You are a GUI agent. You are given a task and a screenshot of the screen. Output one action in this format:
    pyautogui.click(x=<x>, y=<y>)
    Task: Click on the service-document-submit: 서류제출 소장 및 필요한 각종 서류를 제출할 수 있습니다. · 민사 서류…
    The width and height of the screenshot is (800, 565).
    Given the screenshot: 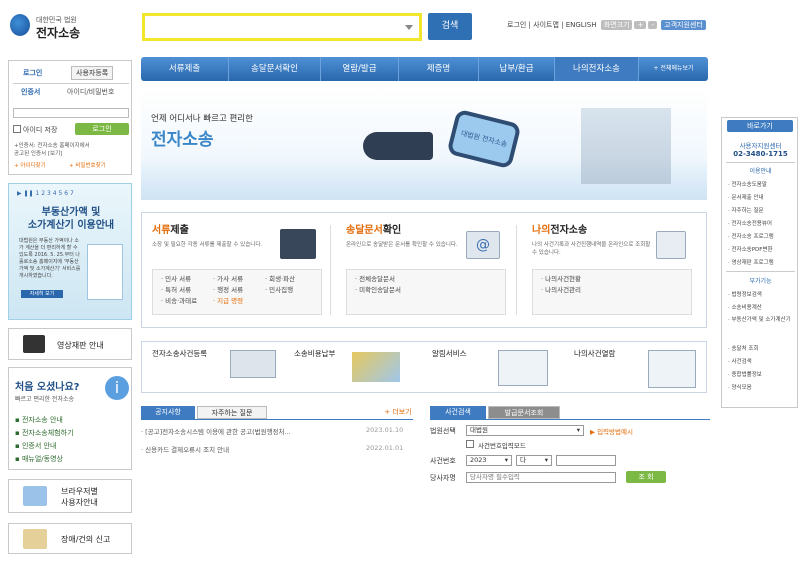 What is the action you would take?
    pyautogui.click(x=242, y=271)
    